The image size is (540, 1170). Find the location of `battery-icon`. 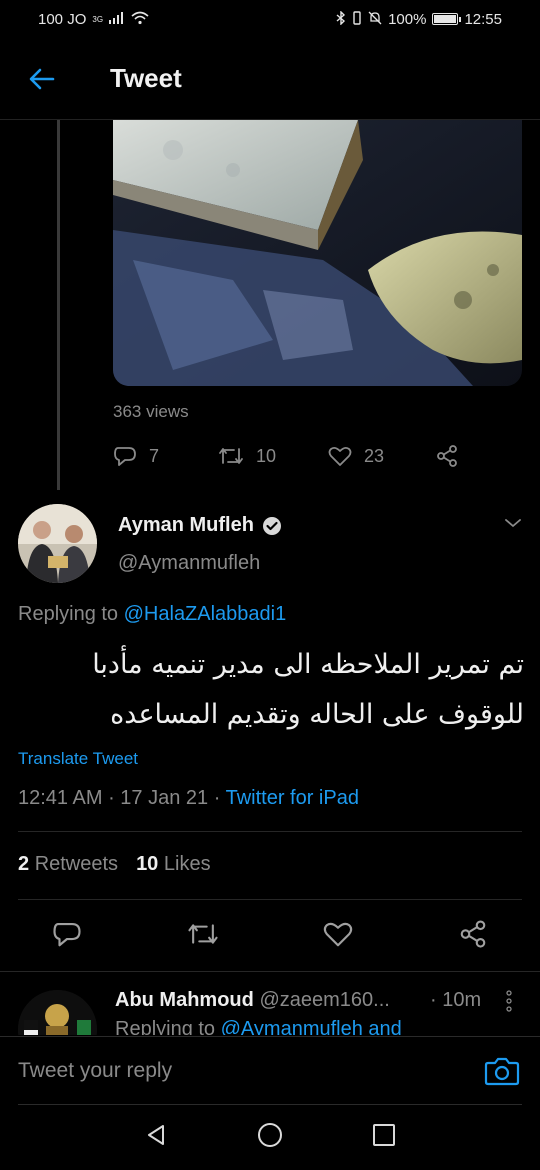

battery-icon is located at coordinates (447, 19).